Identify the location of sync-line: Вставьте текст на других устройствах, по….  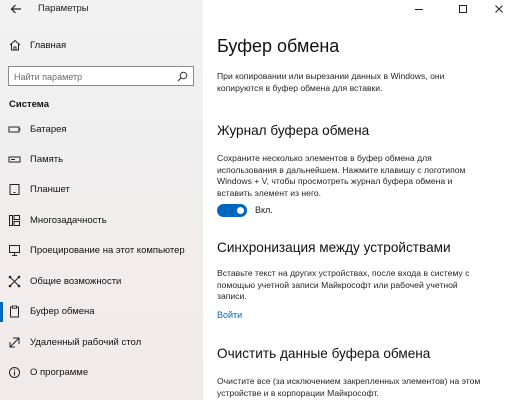
(343, 273).